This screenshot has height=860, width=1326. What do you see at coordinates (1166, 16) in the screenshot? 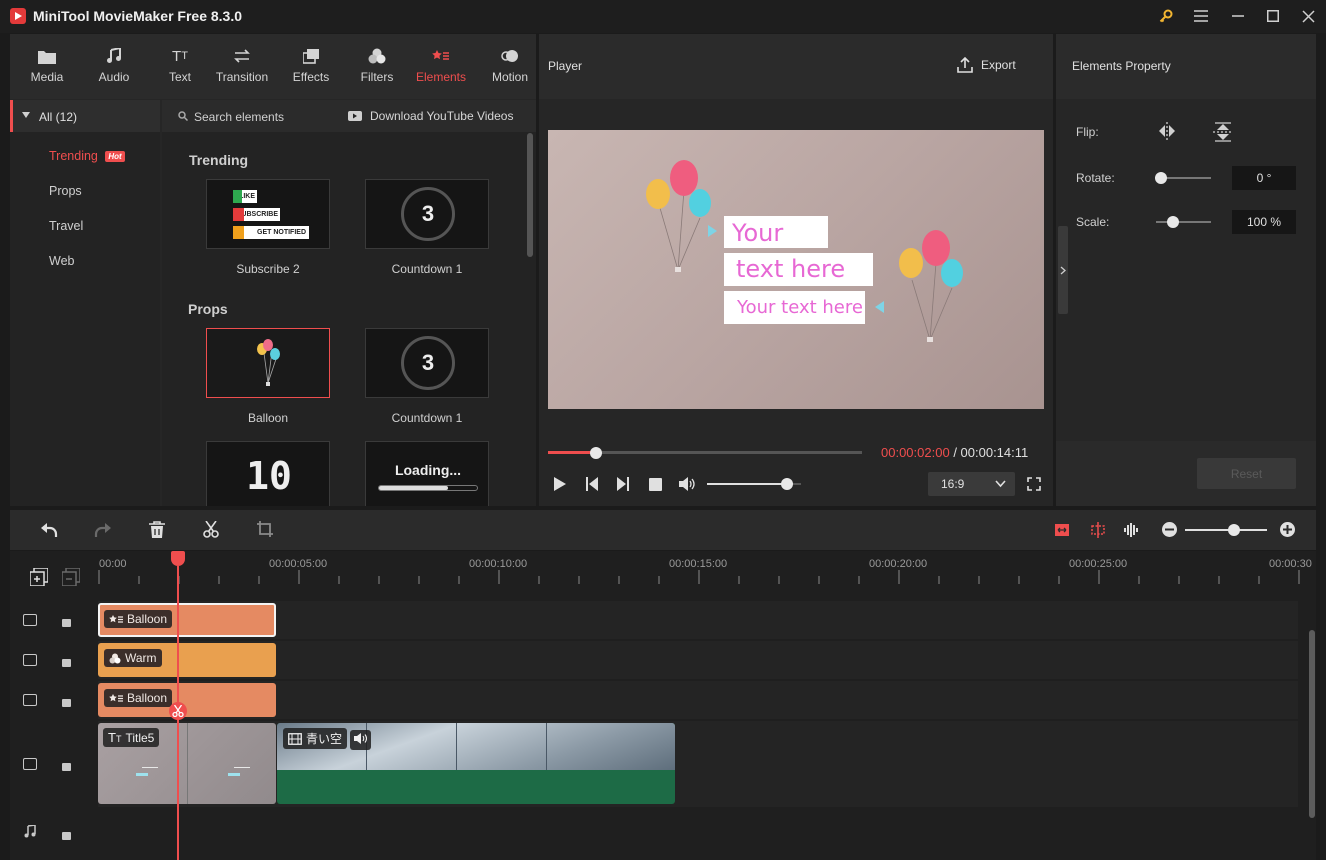
I see `key-icon` at bounding box center [1166, 16].